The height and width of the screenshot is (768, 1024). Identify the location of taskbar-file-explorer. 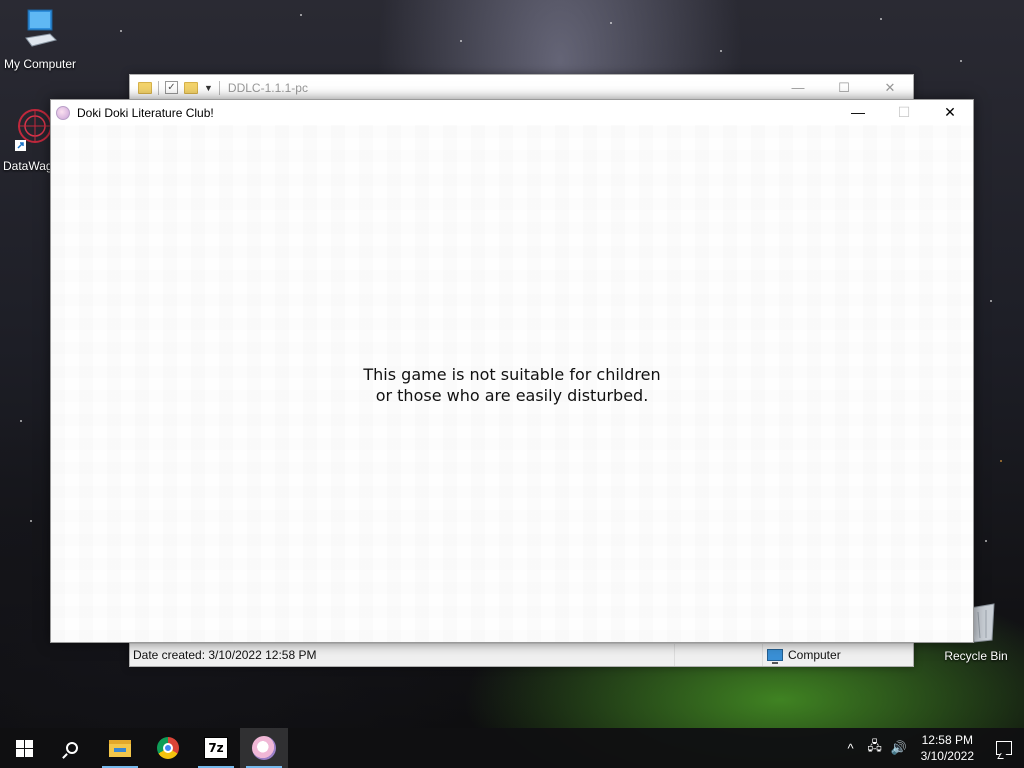
(120, 748).